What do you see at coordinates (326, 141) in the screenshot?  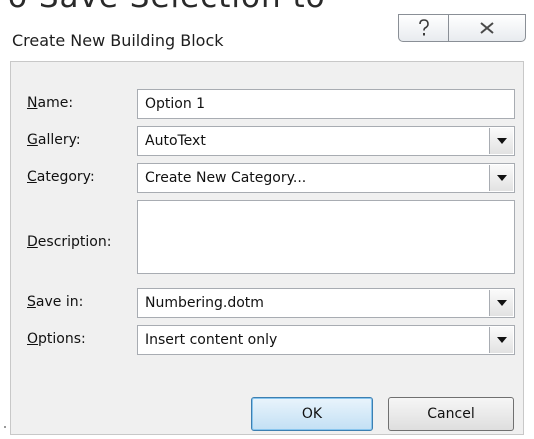 I see `gallery-select: AutoText` at bounding box center [326, 141].